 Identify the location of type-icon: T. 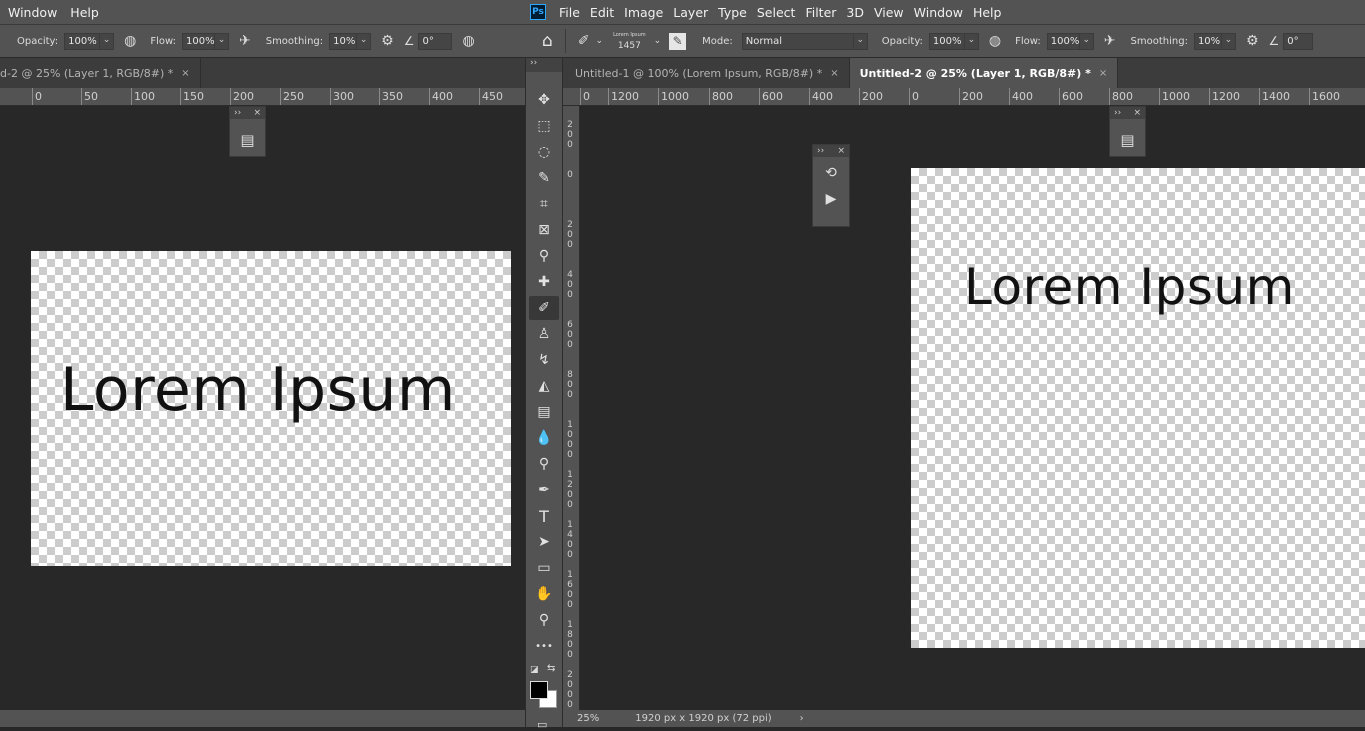
(544, 516).